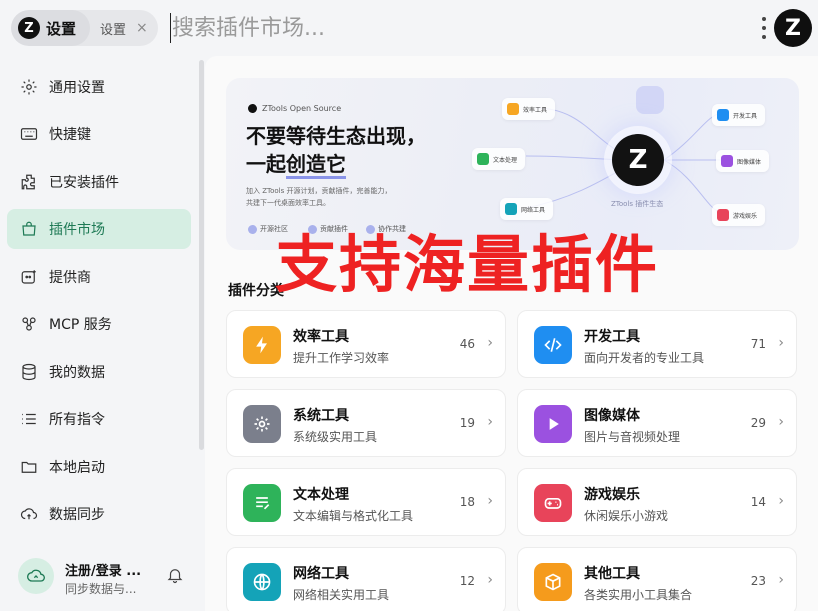 The height and width of the screenshot is (611, 818). Describe the element at coordinates (758, 581) in the screenshot. I see `category-count: 23` at that location.